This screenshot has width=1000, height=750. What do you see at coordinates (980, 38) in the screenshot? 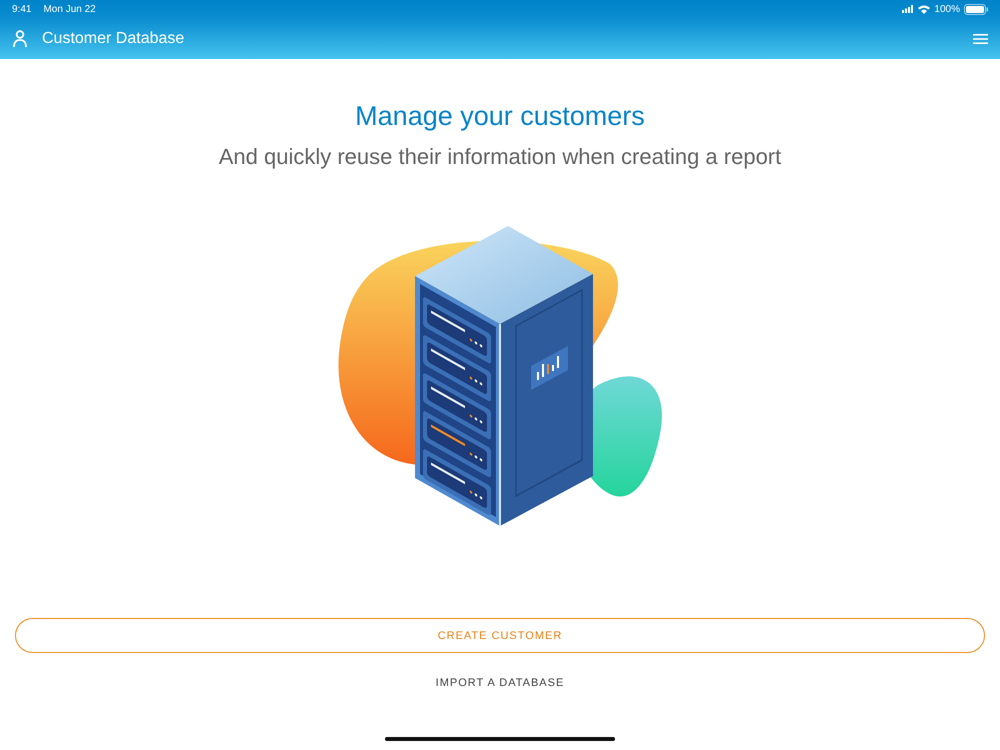
I see `menu-icon` at bounding box center [980, 38].